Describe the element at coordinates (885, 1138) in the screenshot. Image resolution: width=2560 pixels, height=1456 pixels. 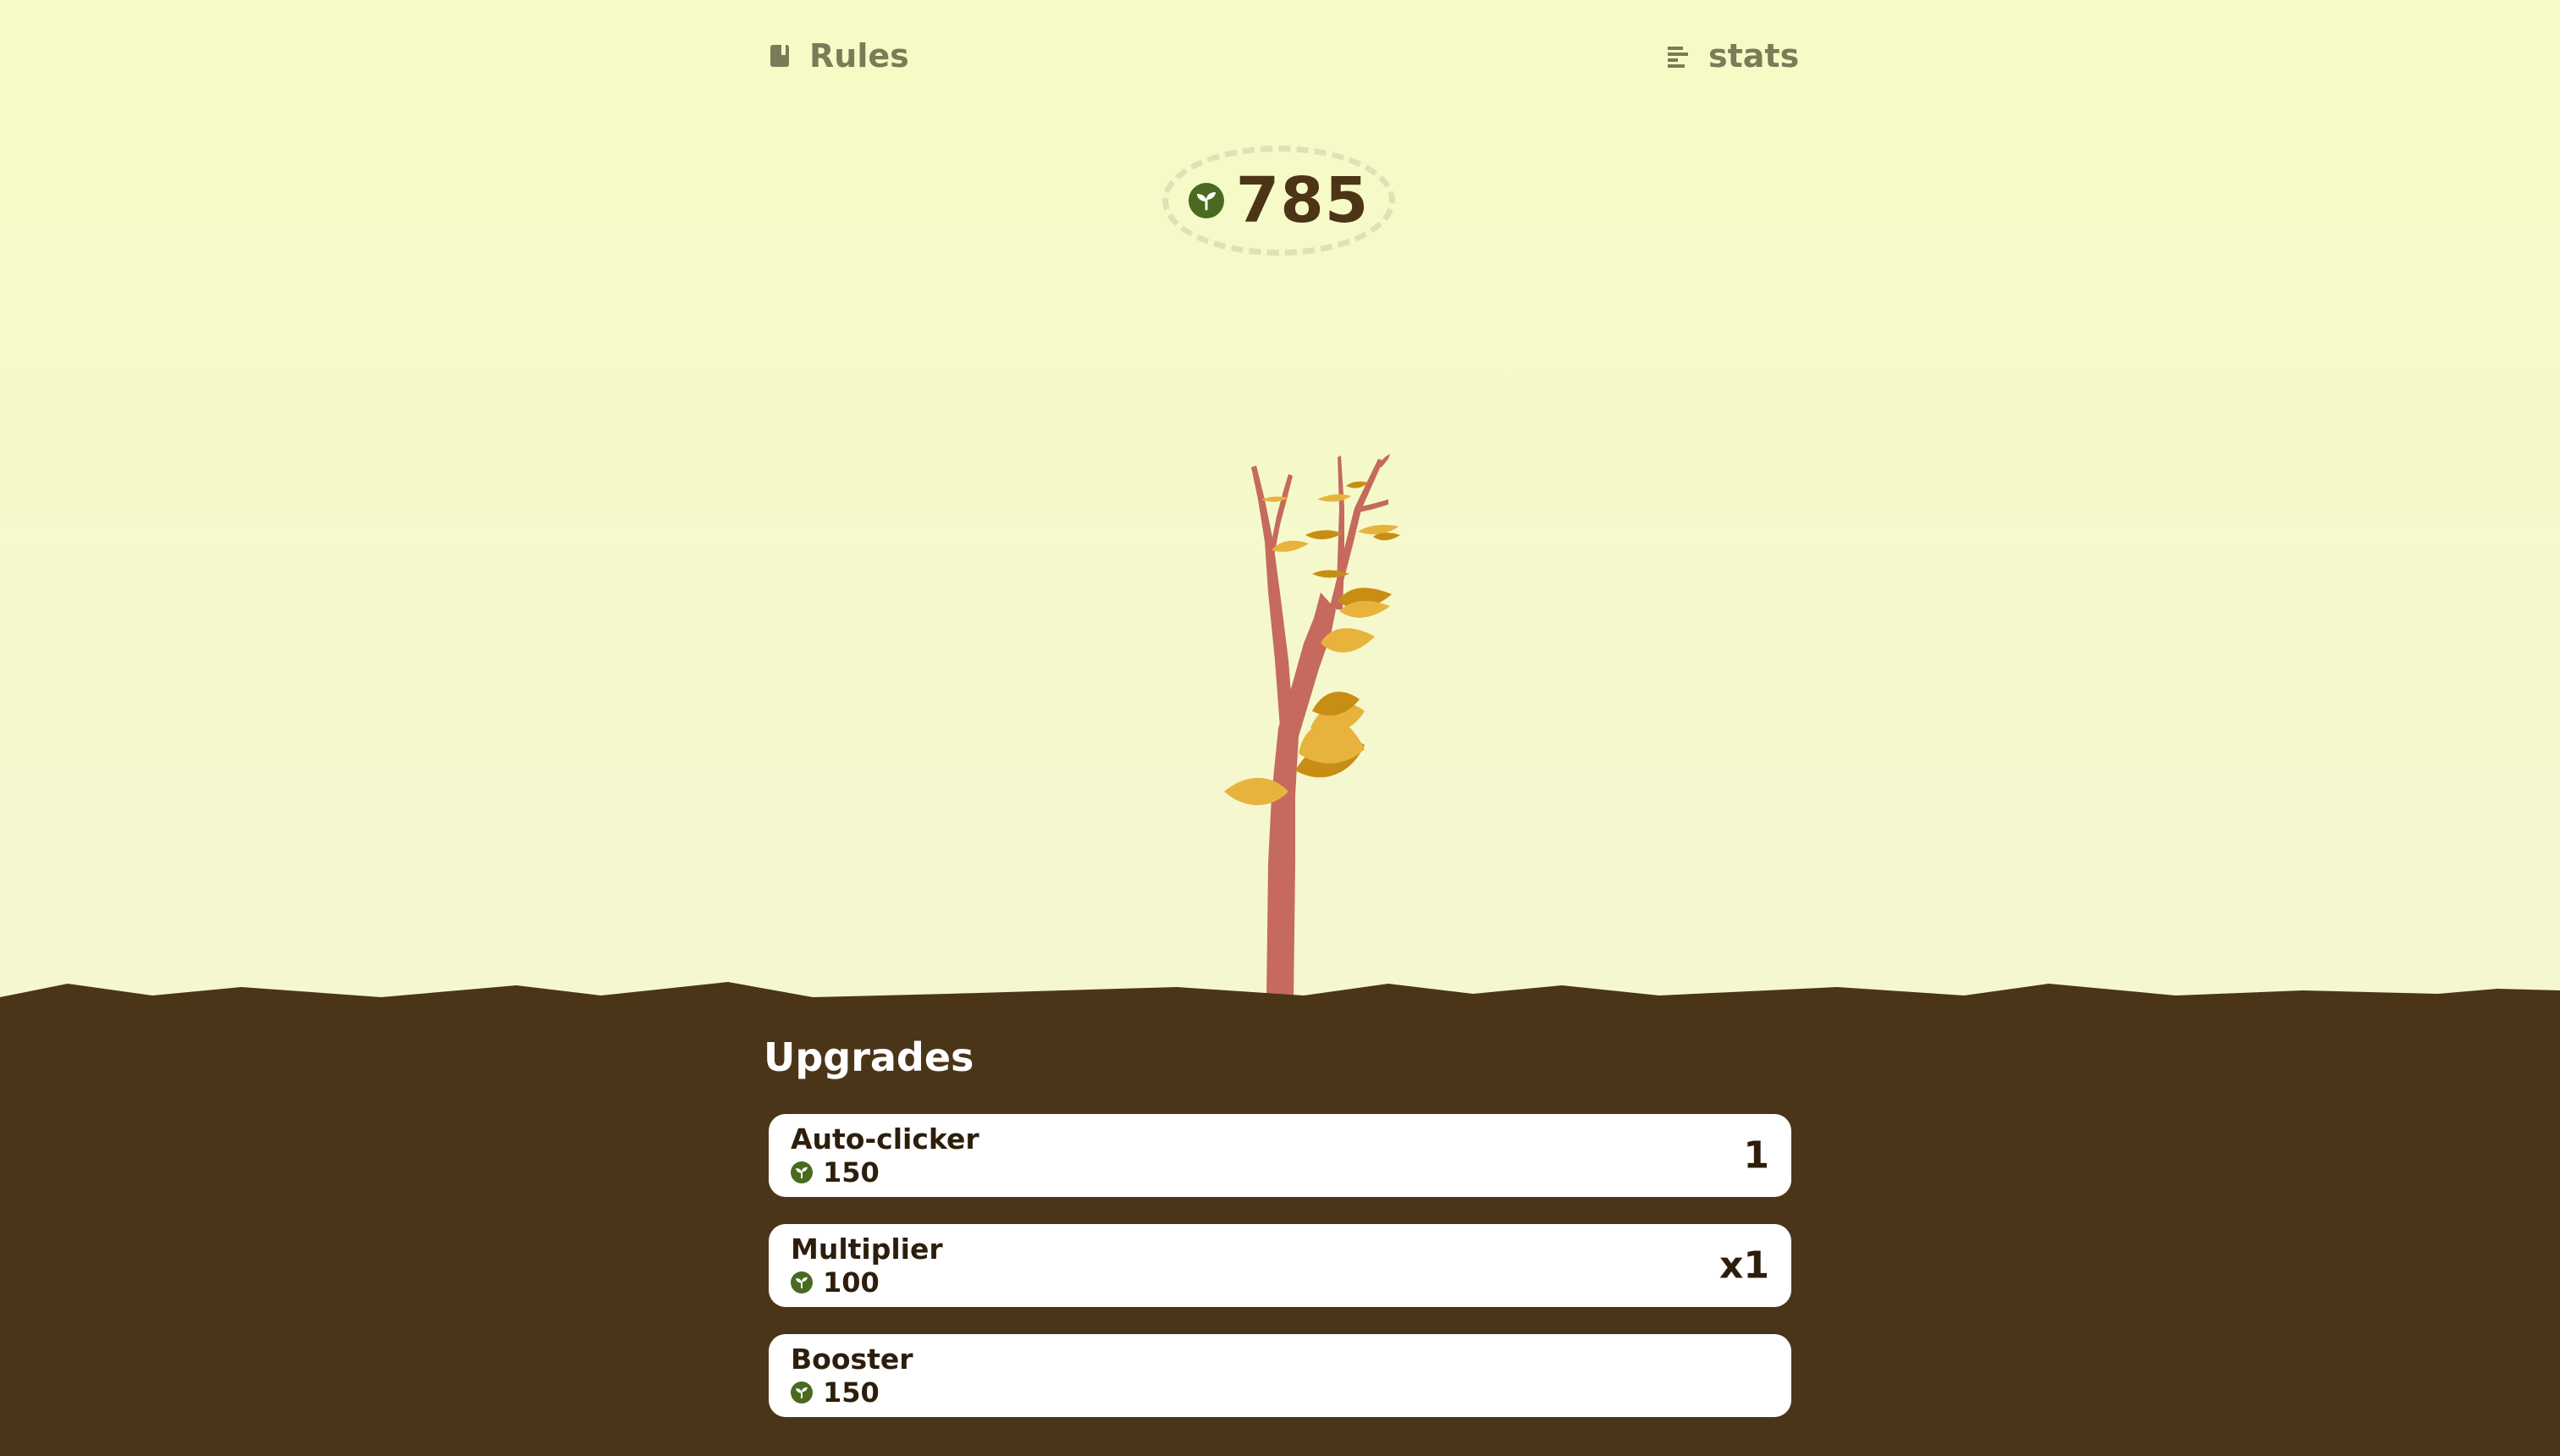
I see `upgrade-name: Auto-clicker` at that location.